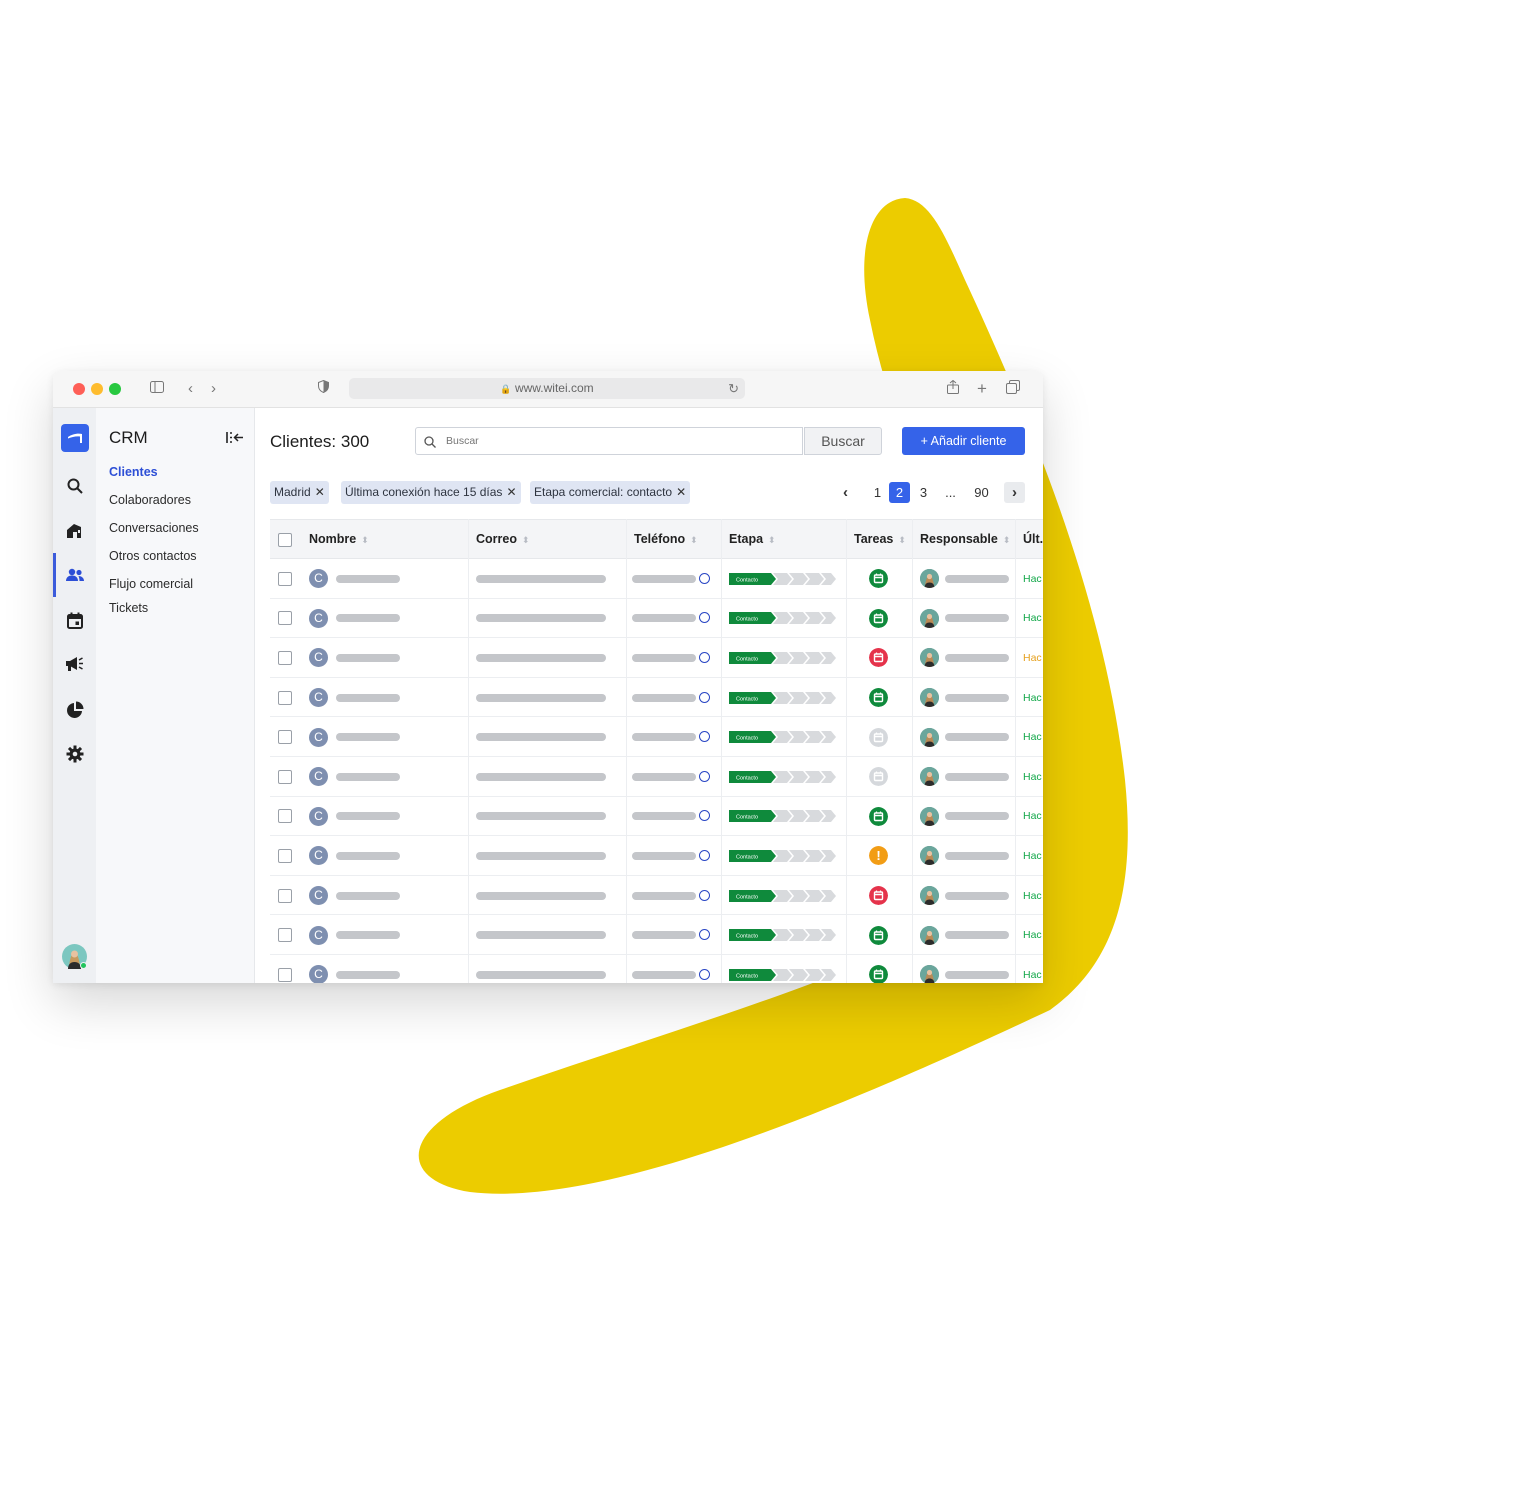  I want to click on home-icon, so click(74, 531).